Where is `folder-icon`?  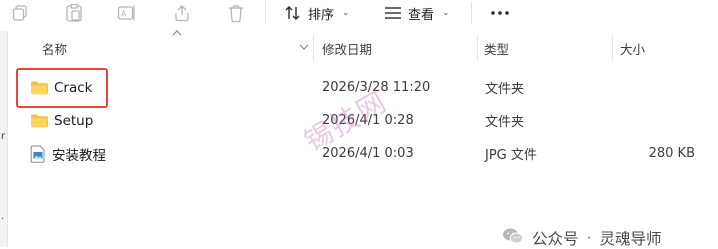 folder-icon is located at coordinates (39, 120).